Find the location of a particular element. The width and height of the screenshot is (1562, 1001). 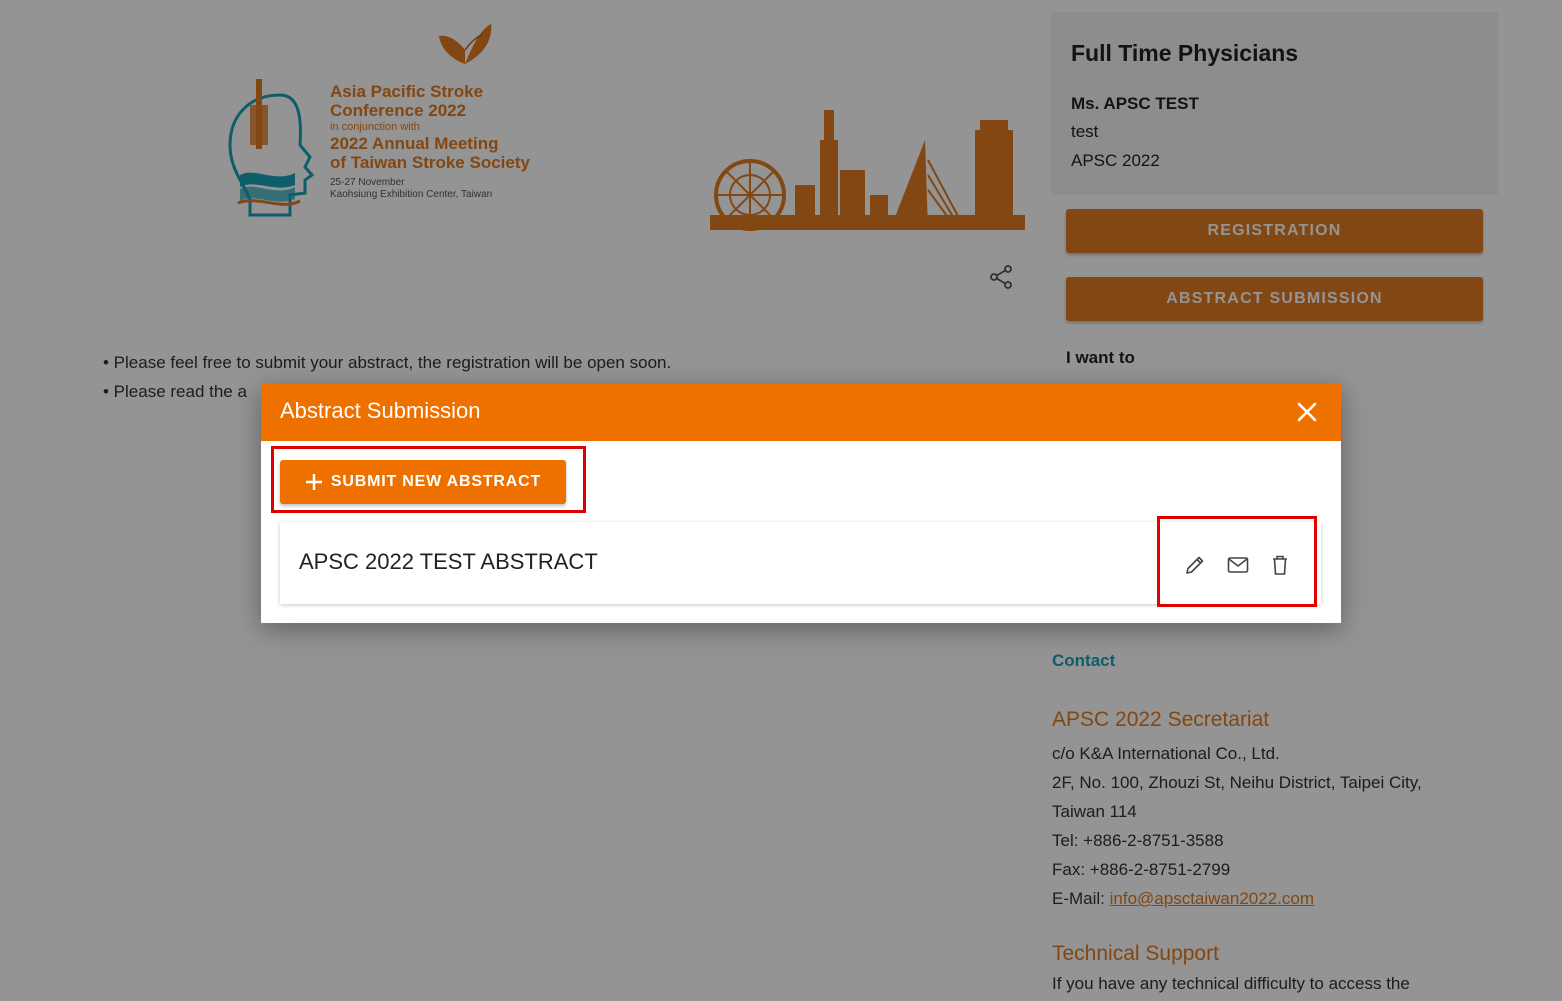

abstract-title: APSC 2022 TEST ABSTRACT is located at coordinates (448, 561).